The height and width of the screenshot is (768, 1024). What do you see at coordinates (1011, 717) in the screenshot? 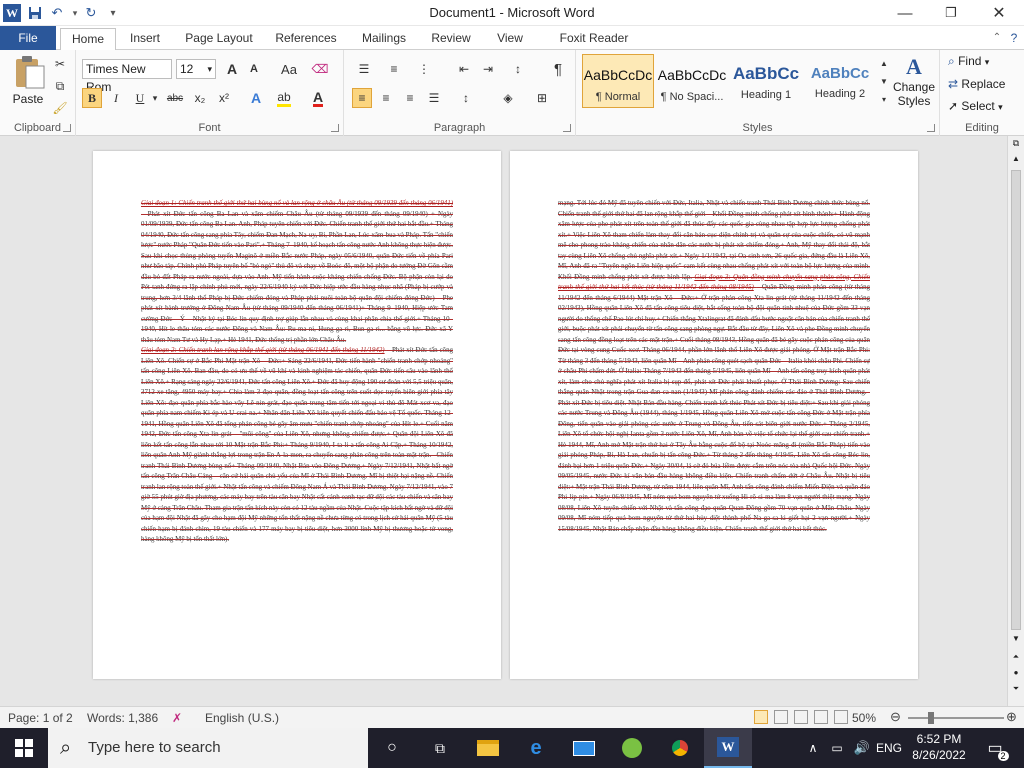
I see `zoom-in-icon: ⊕` at bounding box center [1011, 717].